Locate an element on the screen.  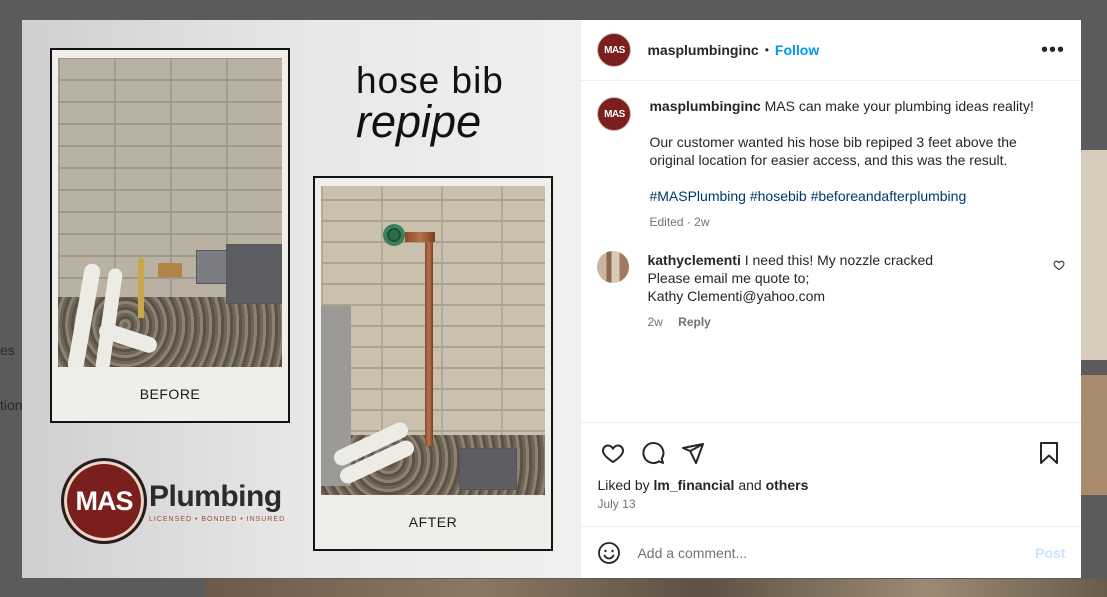
comment-text-line2: Please email me quote to; is located at coordinates (728, 278).